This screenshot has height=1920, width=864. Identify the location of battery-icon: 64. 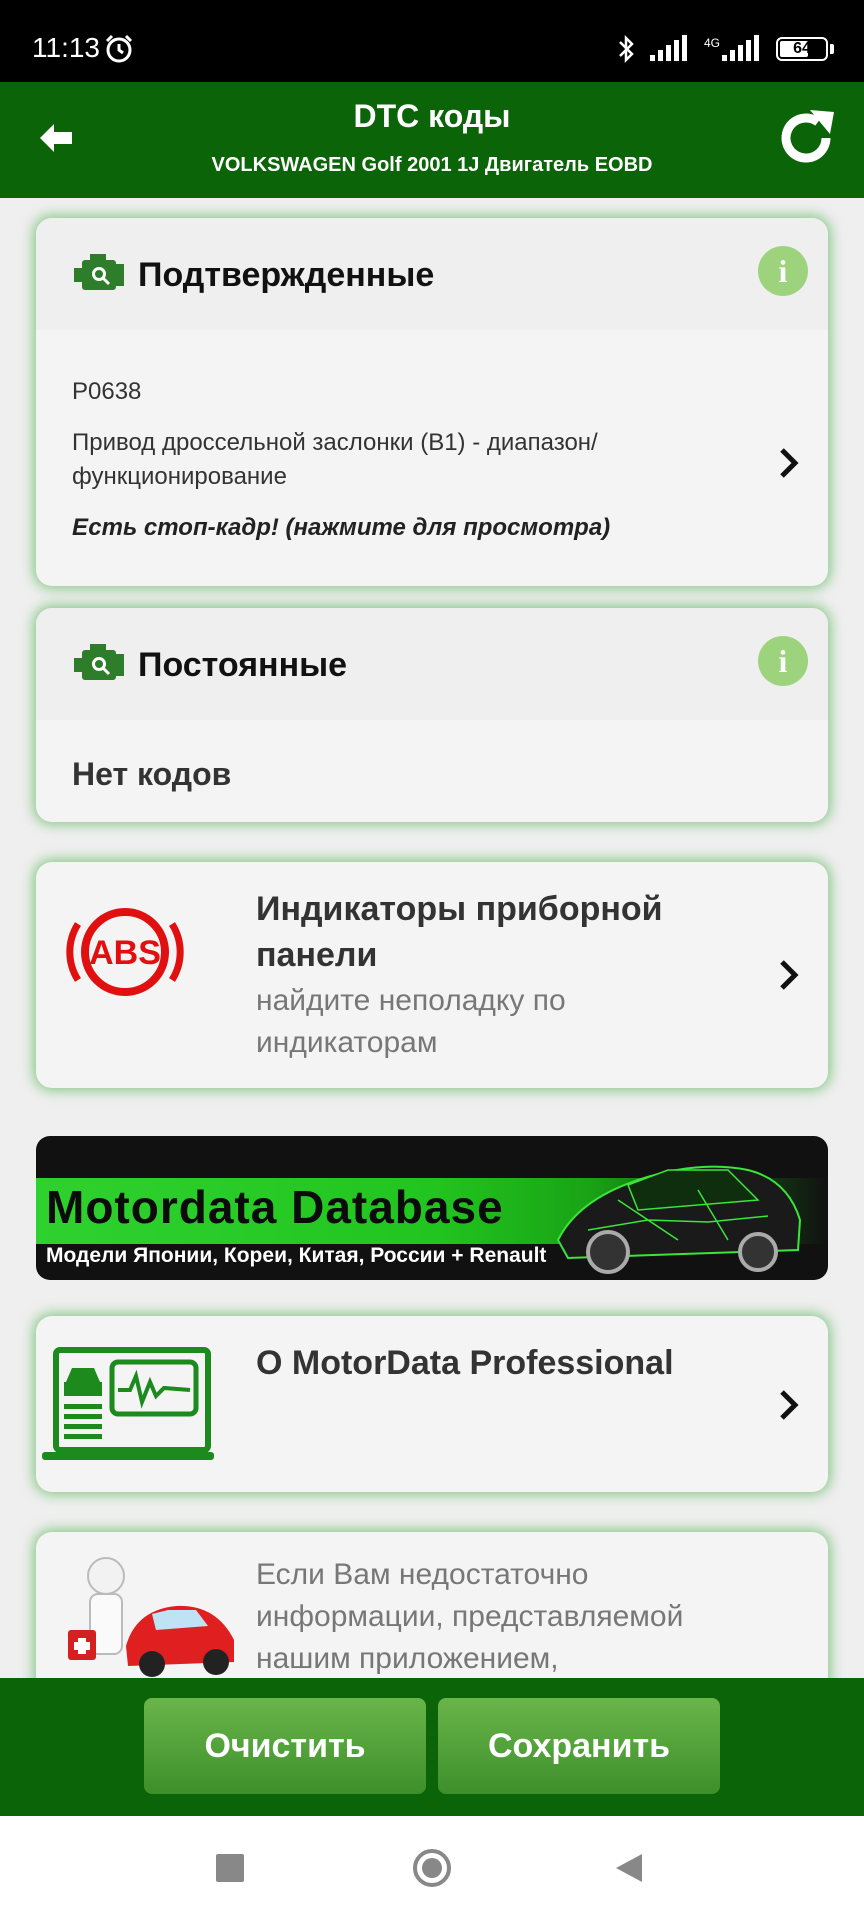
(802, 49).